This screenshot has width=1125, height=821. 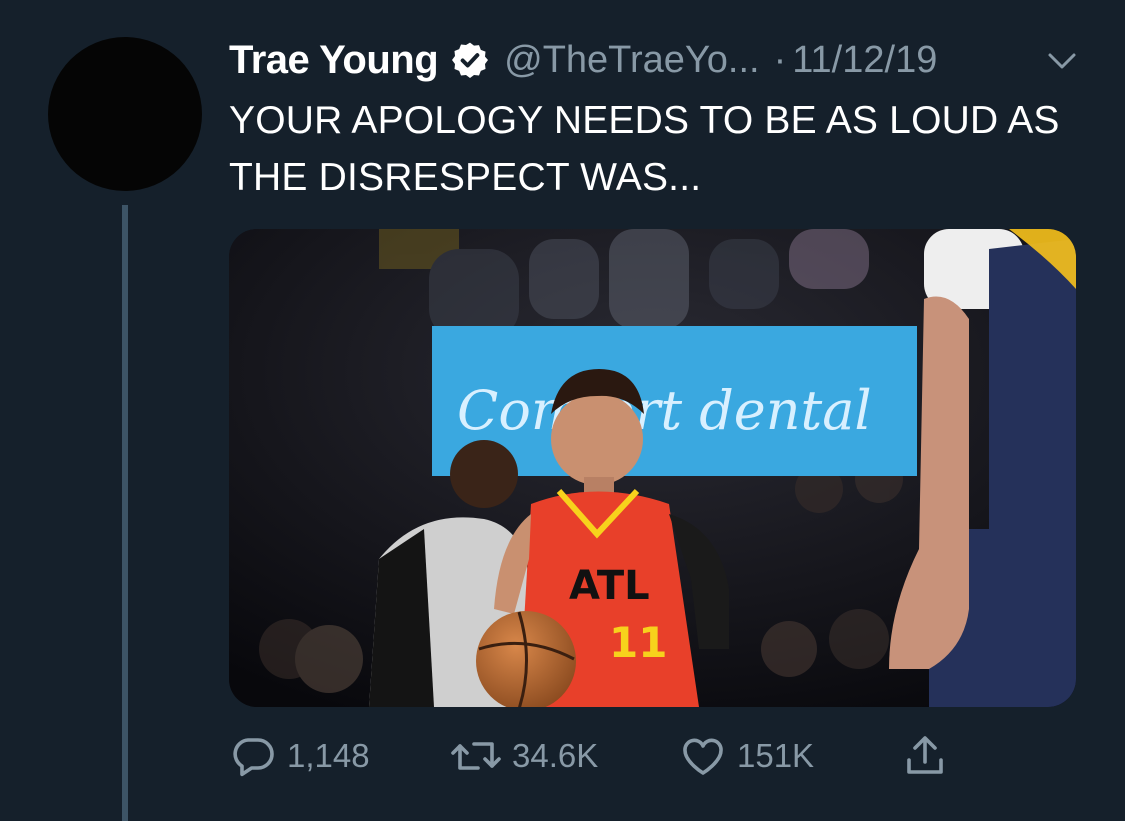 I want to click on retweet-arrows-icon, so click(x=476, y=756).